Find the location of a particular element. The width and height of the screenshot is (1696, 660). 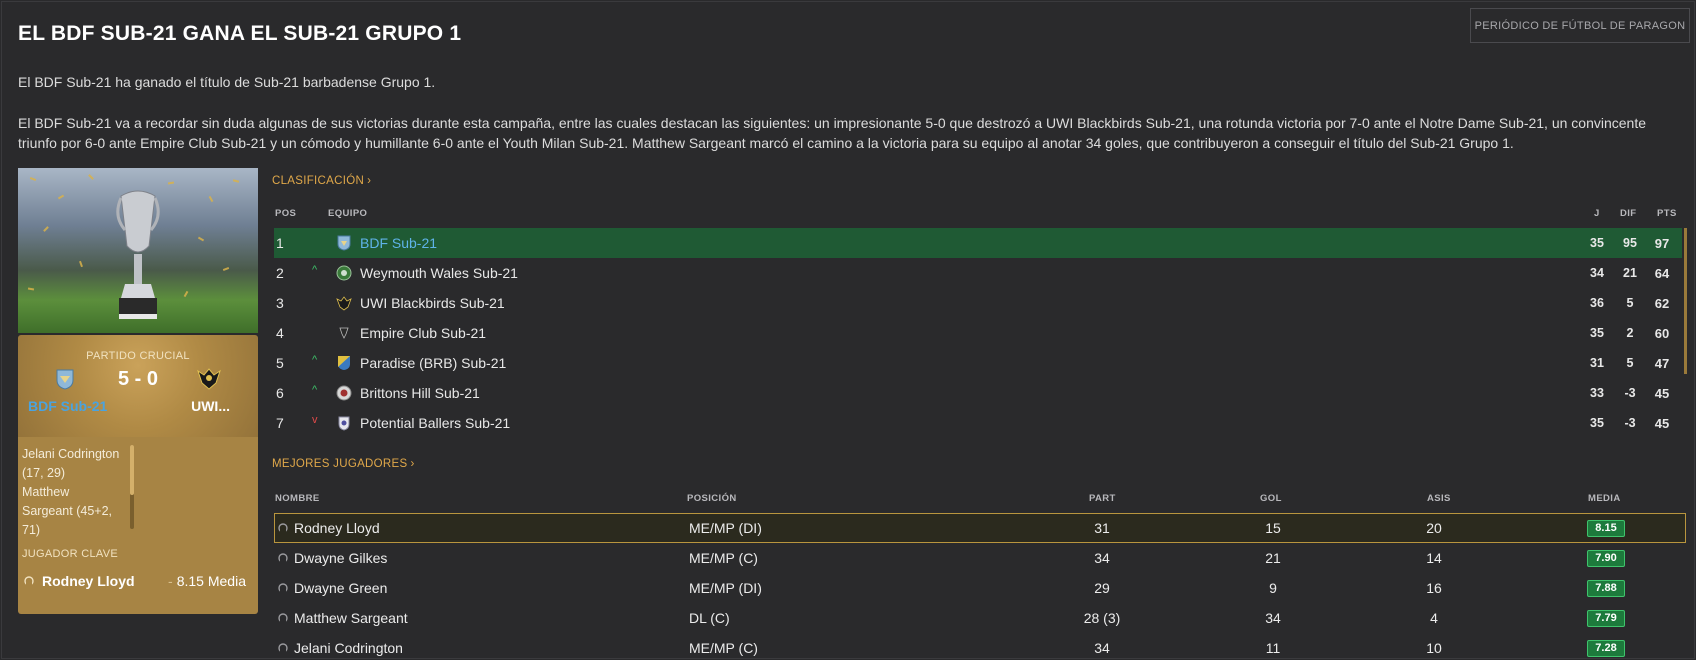

team-name: Paradise (BRB) Sub-21 is located at coordinates (433, 363).